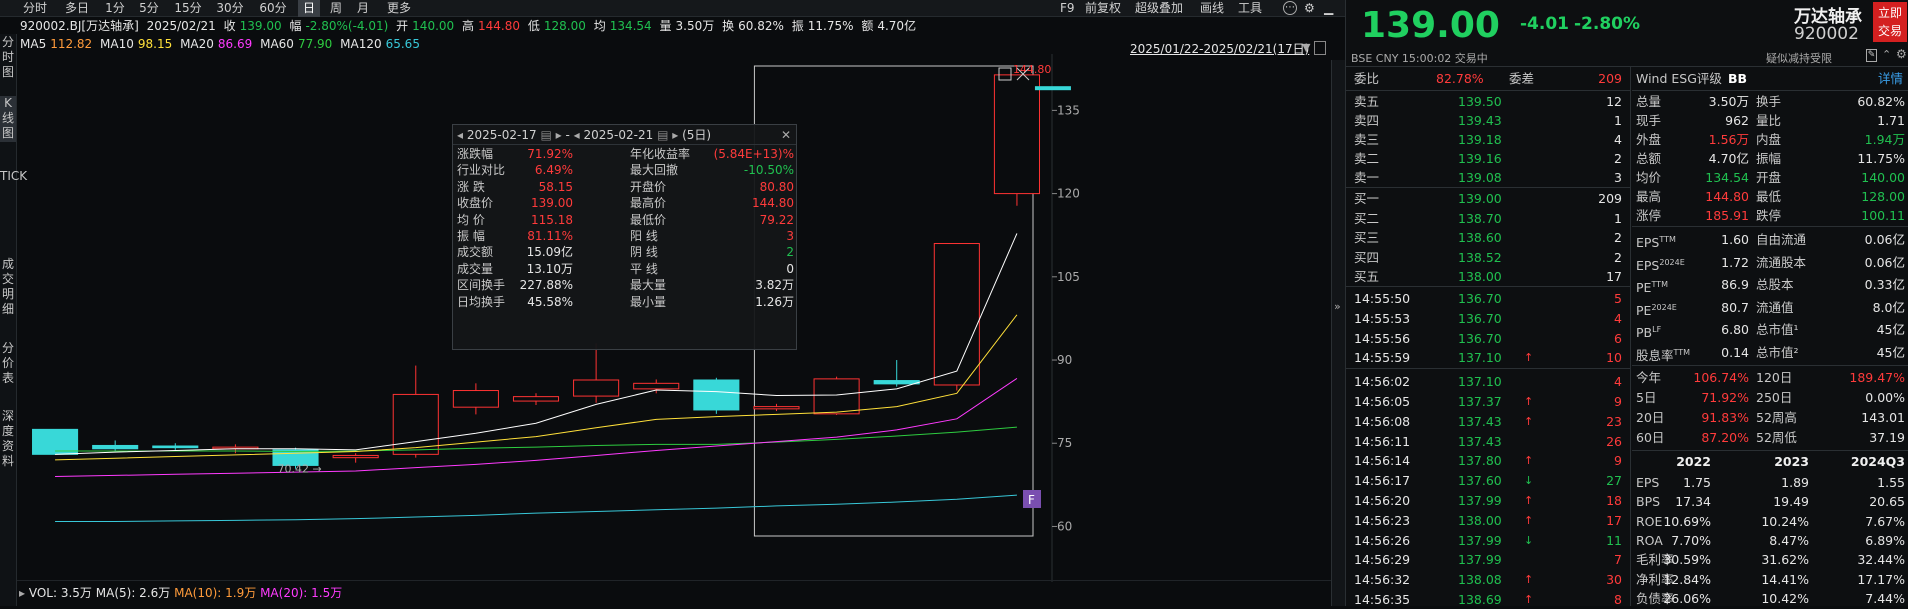 This screenshot has width=1908, height=609. I want to click on esg-label: Wind ESG评级, so click(1679, 78).